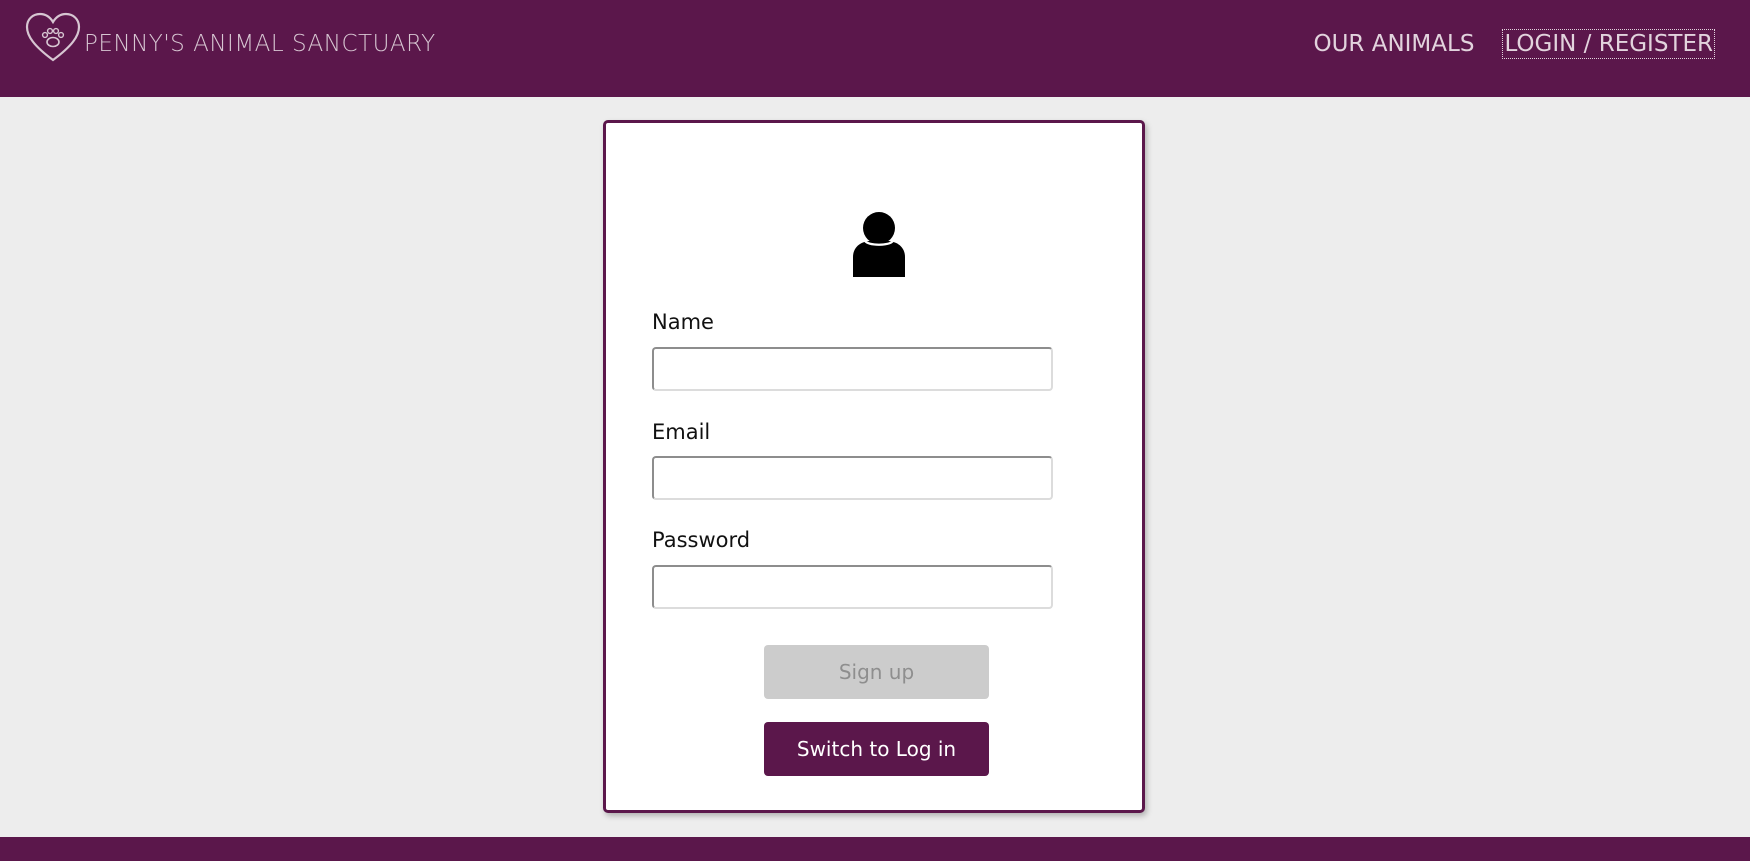 Image resolution: width=1750 pixels, height=861 pixels. I want to click on name-label: Name, so click(683, 322).